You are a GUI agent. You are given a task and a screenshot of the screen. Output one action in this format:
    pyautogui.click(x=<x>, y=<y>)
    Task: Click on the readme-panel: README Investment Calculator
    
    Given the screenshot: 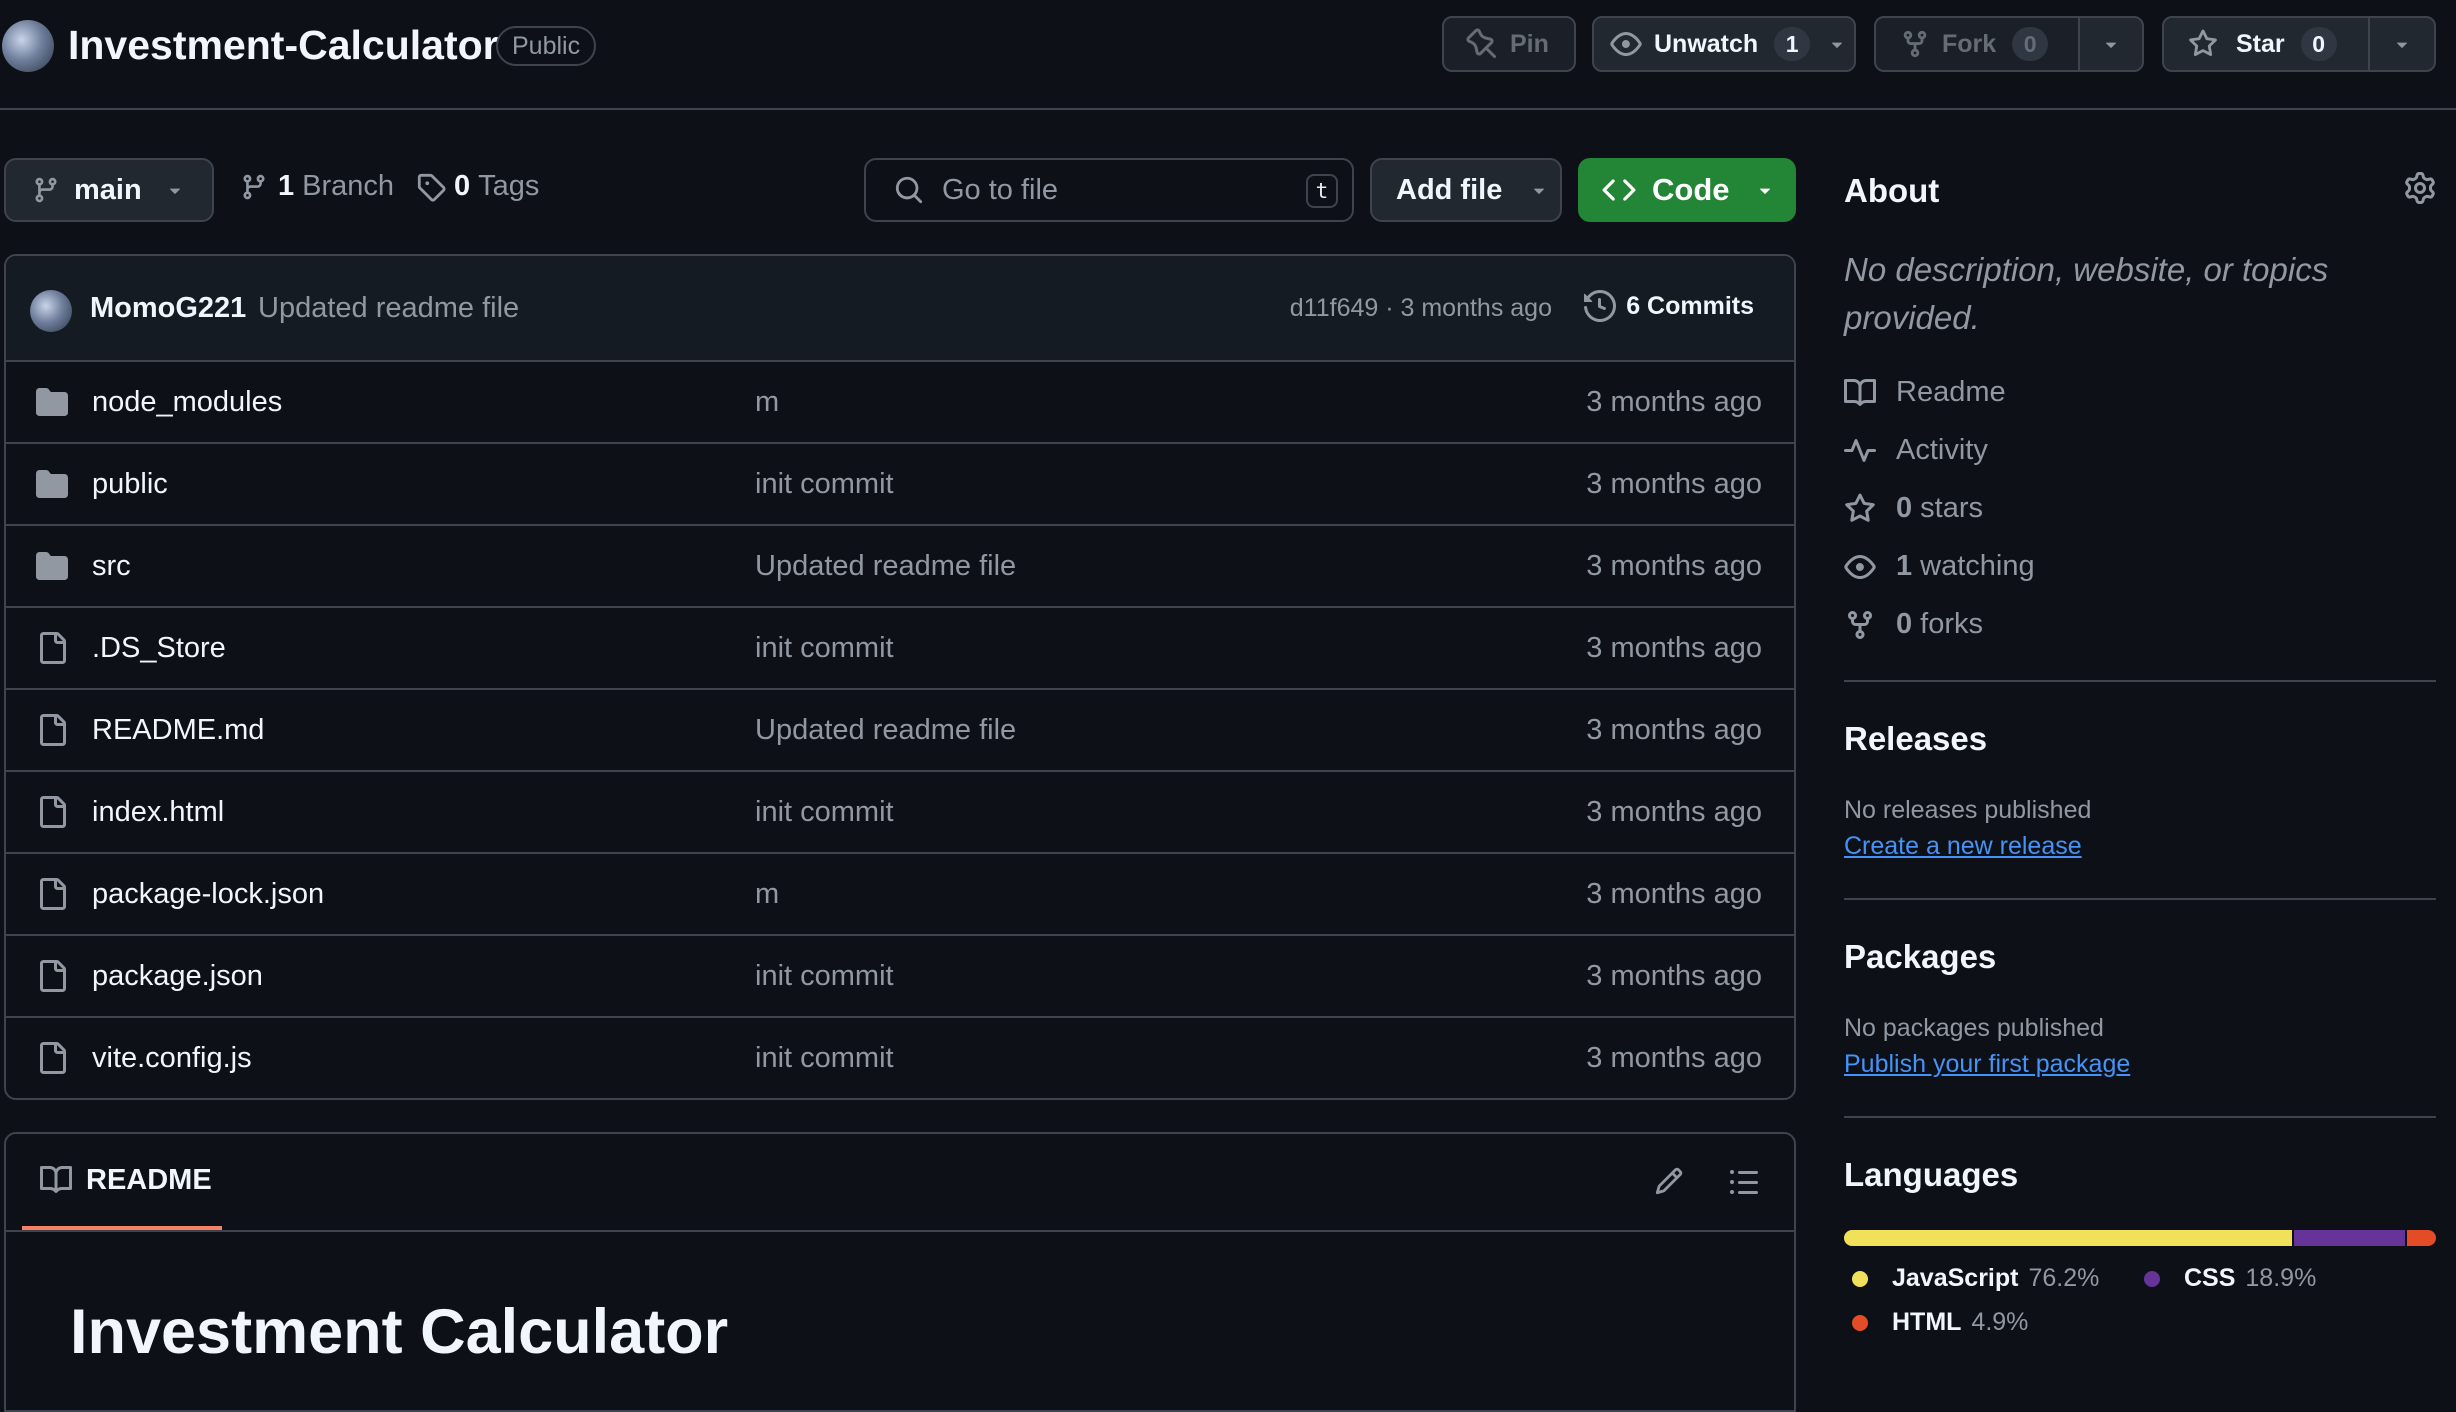 What is the action you would take?
    pyautogui.click(x=900, y=1272)
    